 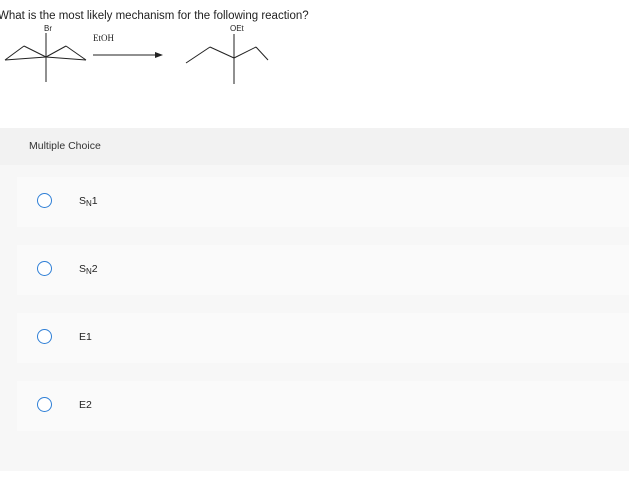 I want to click on product-structure, so click(x=227, y=59).